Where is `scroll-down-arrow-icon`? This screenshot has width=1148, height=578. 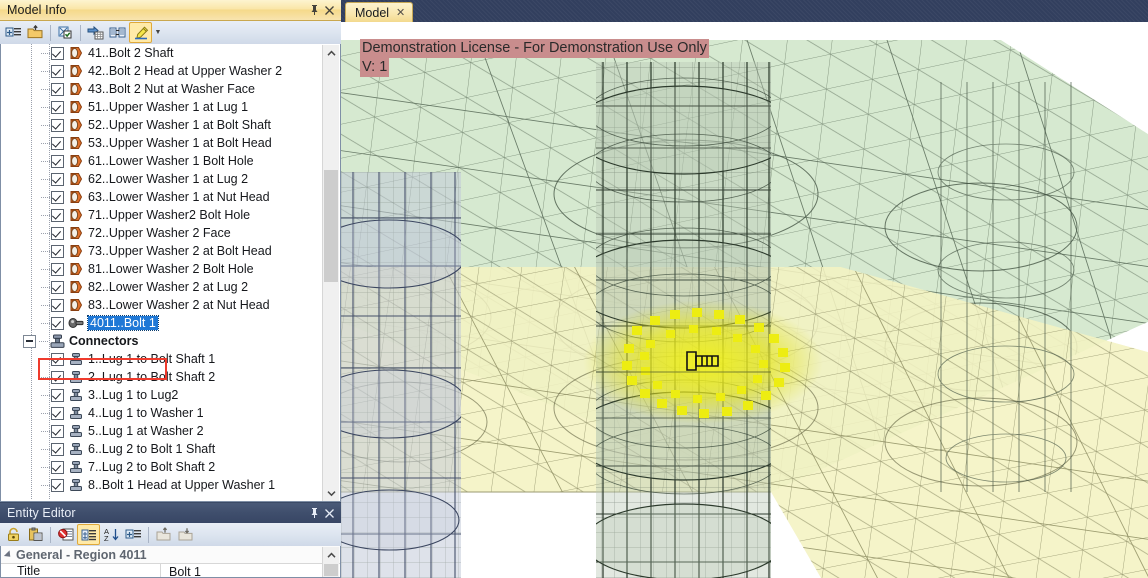
scroll-down-arrow-icon is located at coordinates (331, 493).